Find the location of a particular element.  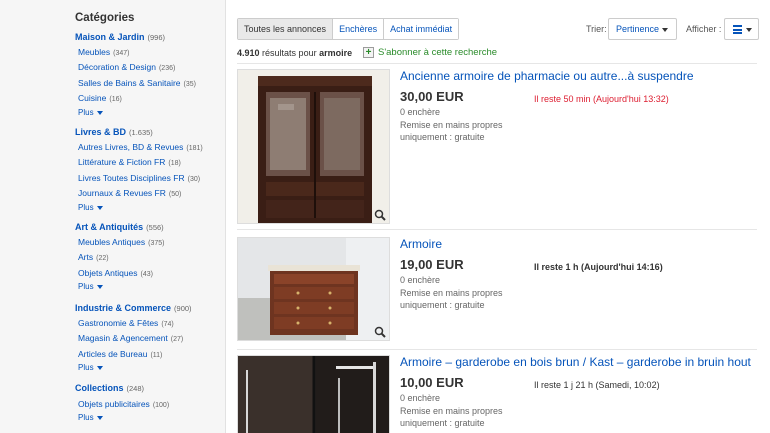

listing-time-left: Il reste 1 j 21 h (Samedi, 10:02) is located at coordinates (597, 385).